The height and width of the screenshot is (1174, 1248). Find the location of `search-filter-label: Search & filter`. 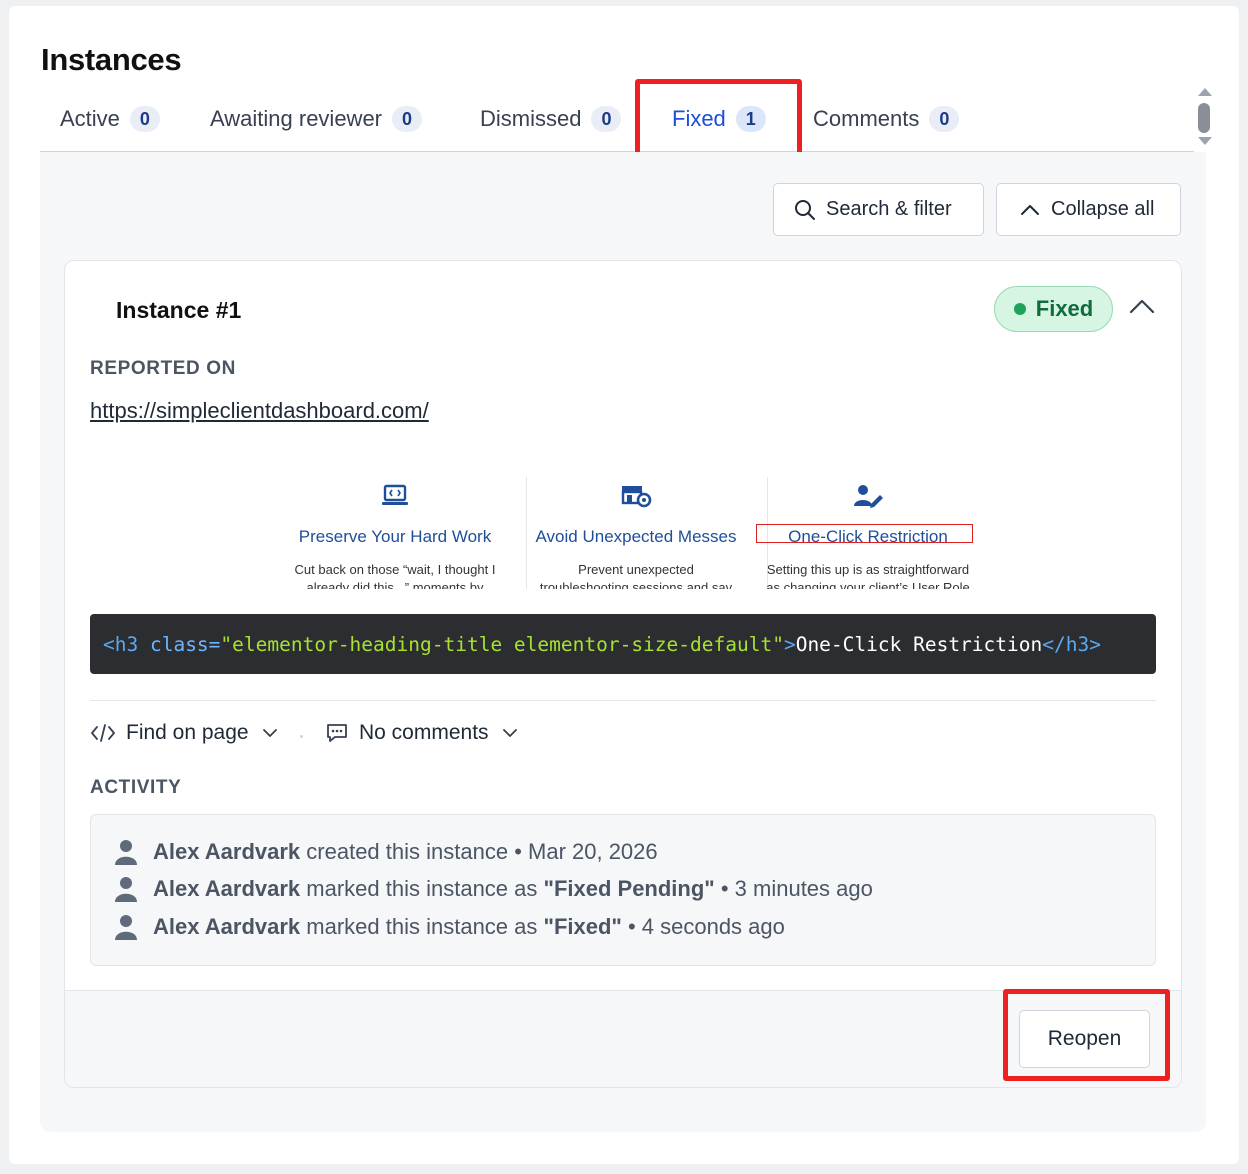

search-filter-label: Search & filter is located at coordinates (889, 209).